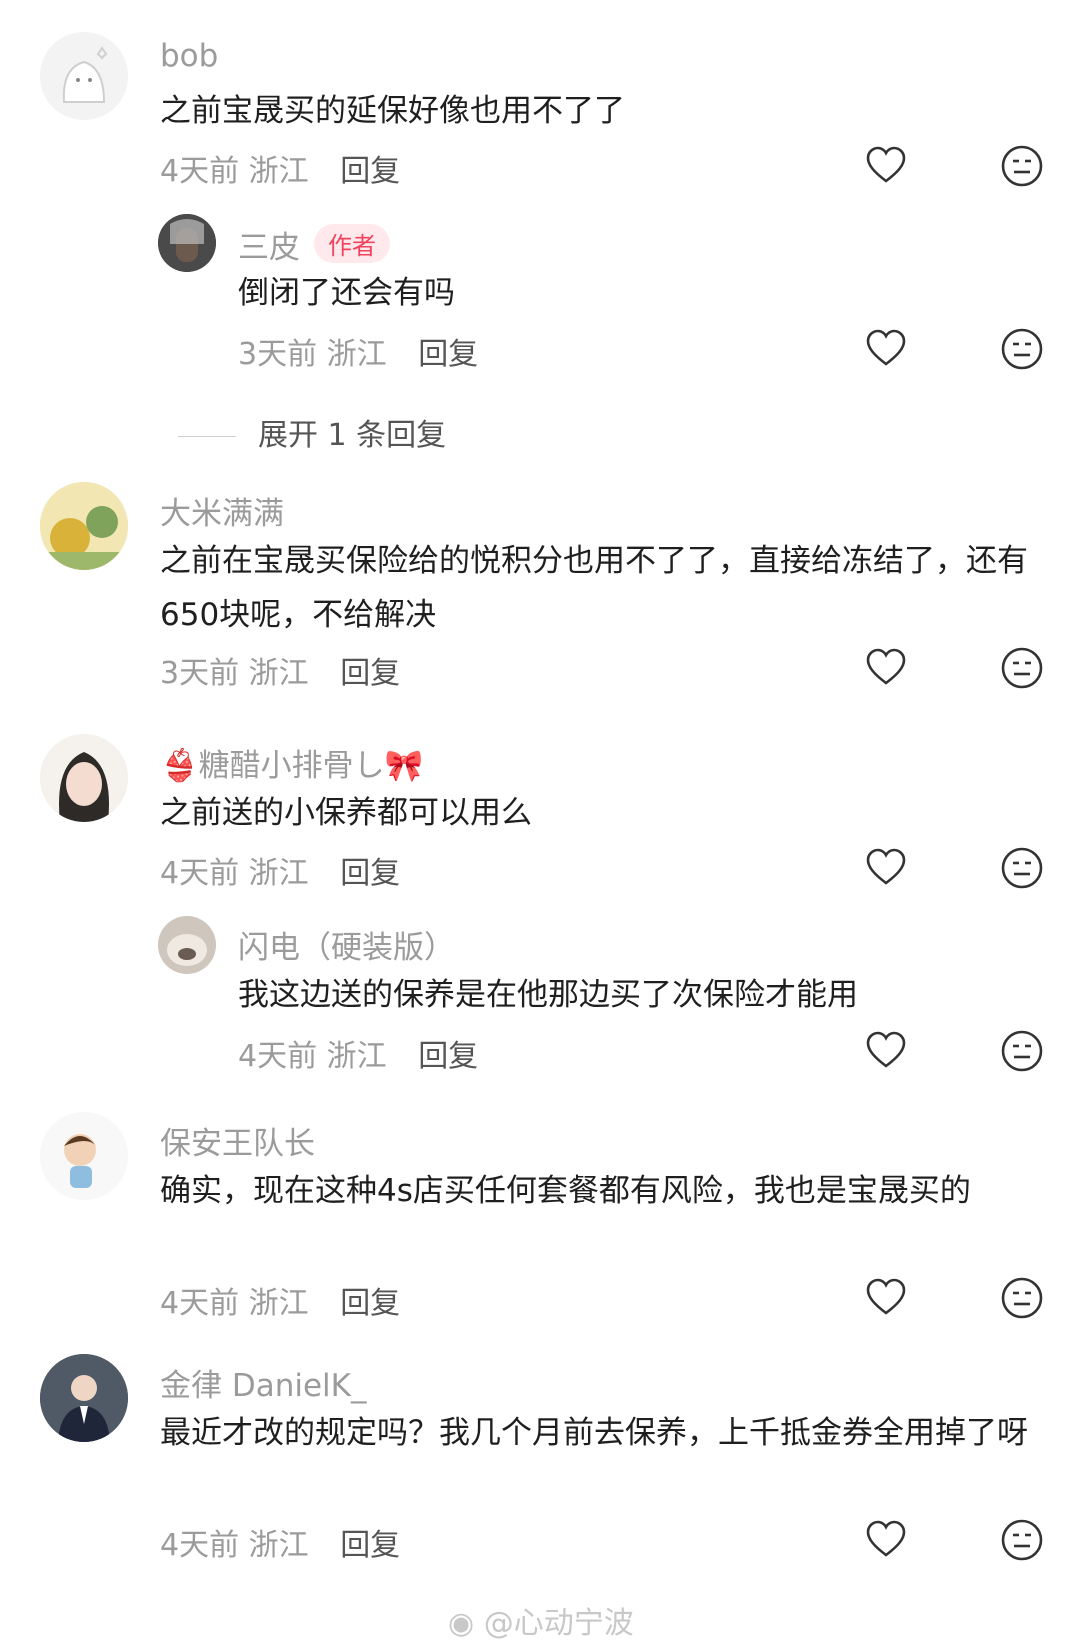 The width and height of the screenshot is (1080, 1644). Describe the element at coordinates (312, 432) in the screenshot. I see `expand-replies-button: 展开 1 条回复` at that location.